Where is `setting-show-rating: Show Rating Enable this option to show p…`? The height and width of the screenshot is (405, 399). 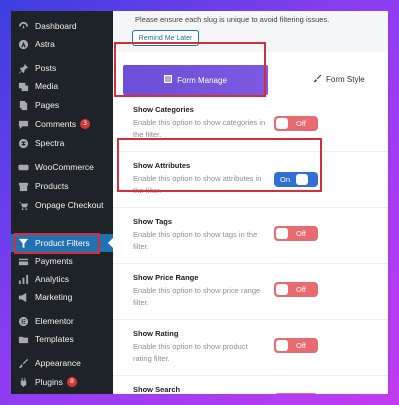
setting-show-rating: Show Rating Enable this option to show p… is located at coordinates (250, 348).